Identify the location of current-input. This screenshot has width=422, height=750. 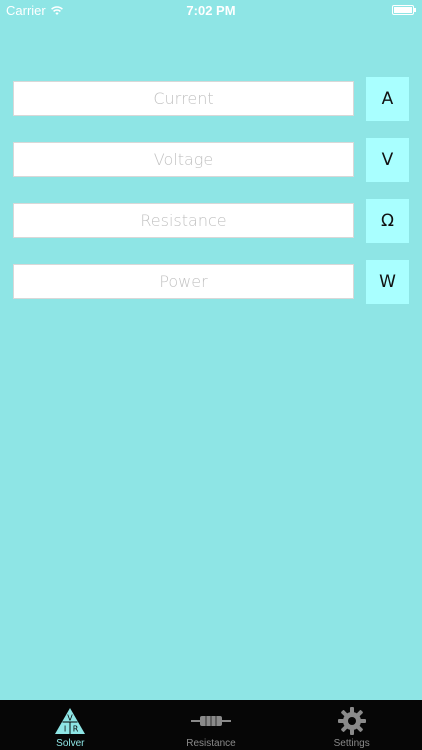
(183, 98).